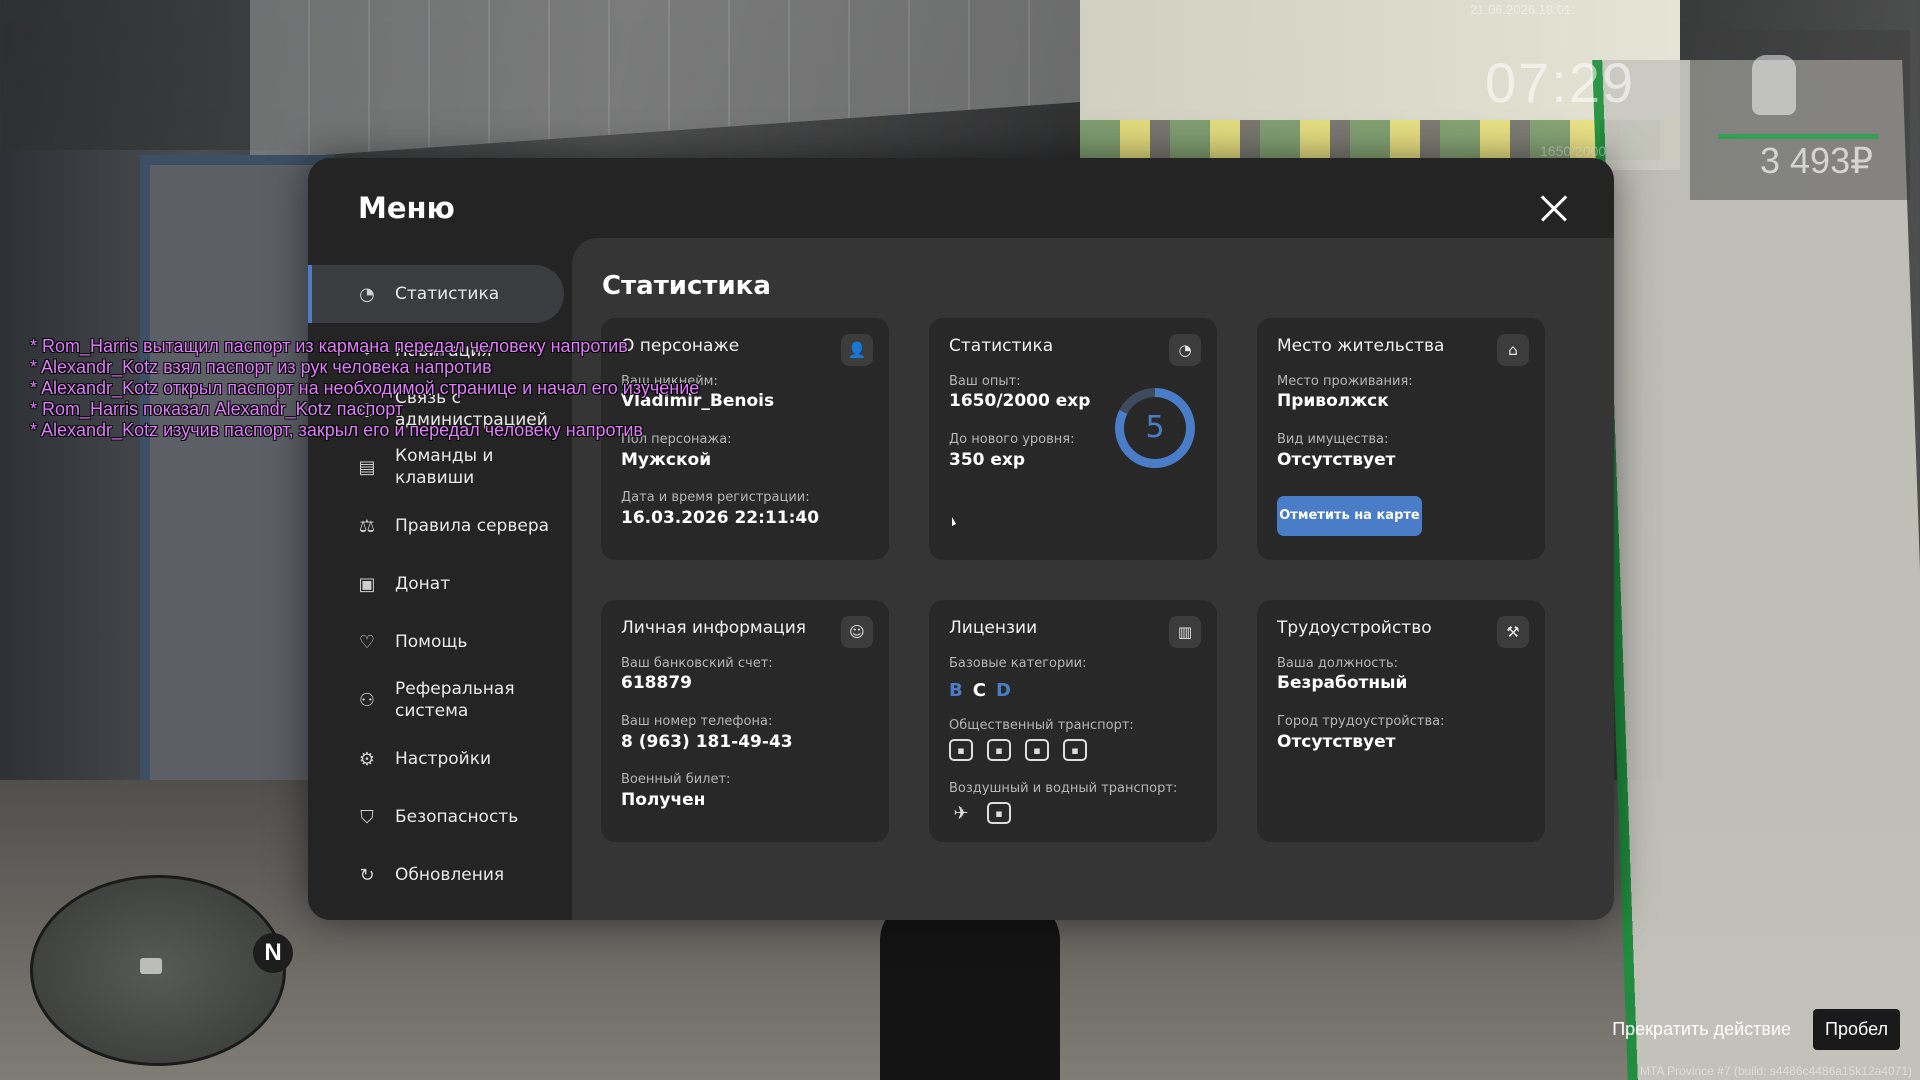 The width and height of the screenshot is (1920, 1080). What do you see at coordinates (697, 721) in the screenshot?
I see `phone-label: Ваш номер телефона:` at bounding box center [697, 721].